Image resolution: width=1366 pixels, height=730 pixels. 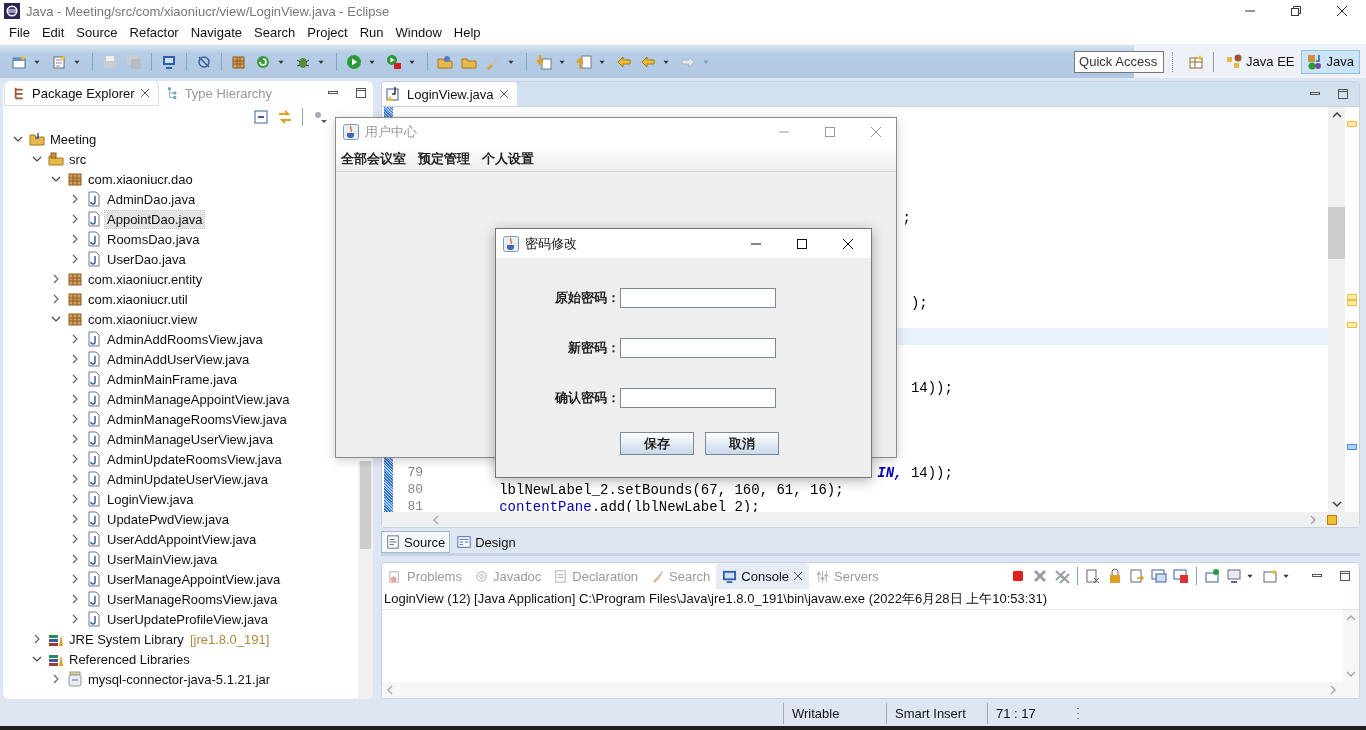 What do you see at coordinates (192, 599) in the screenshot?
I see `tree-item: UserManageRoomsView.java` at bounding box center [192, 599].